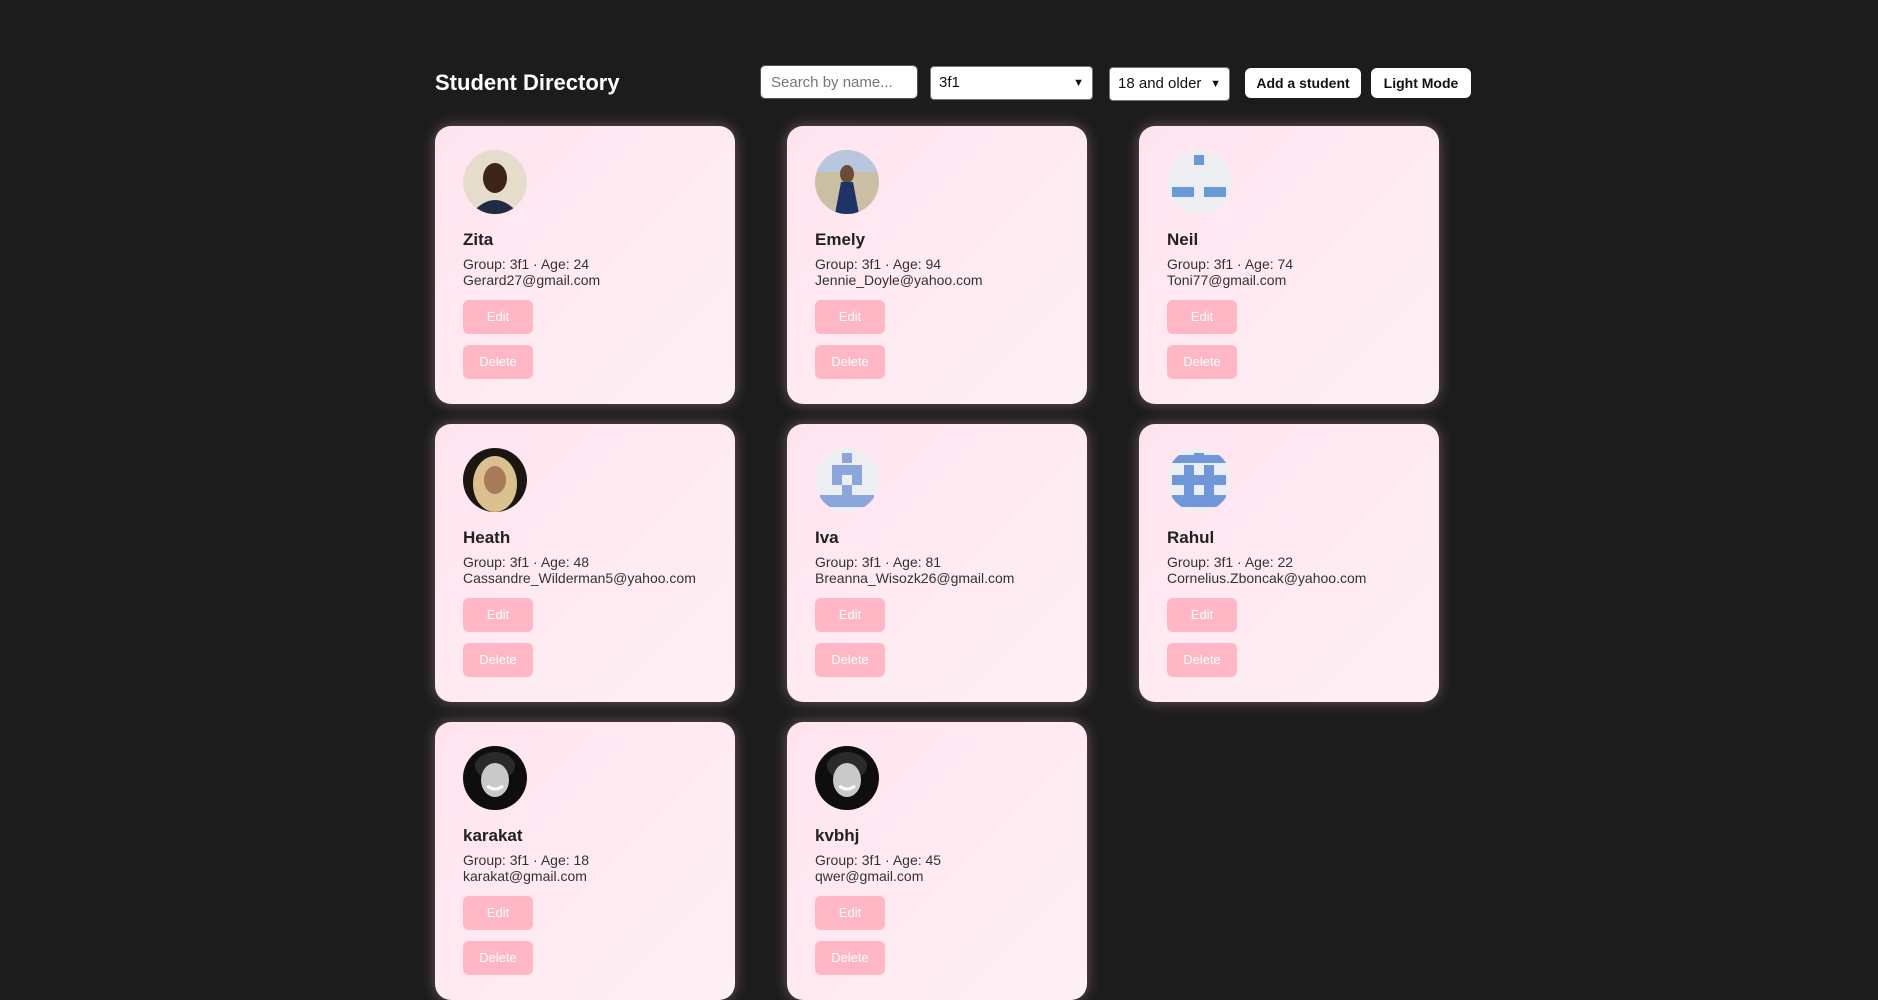 Image resolution: width=1878 pixels, height=1000 pixels. Describe the element at coordinates (1160, 83) in the screenshot. I see `age-select-value: 18 and older` at that location.